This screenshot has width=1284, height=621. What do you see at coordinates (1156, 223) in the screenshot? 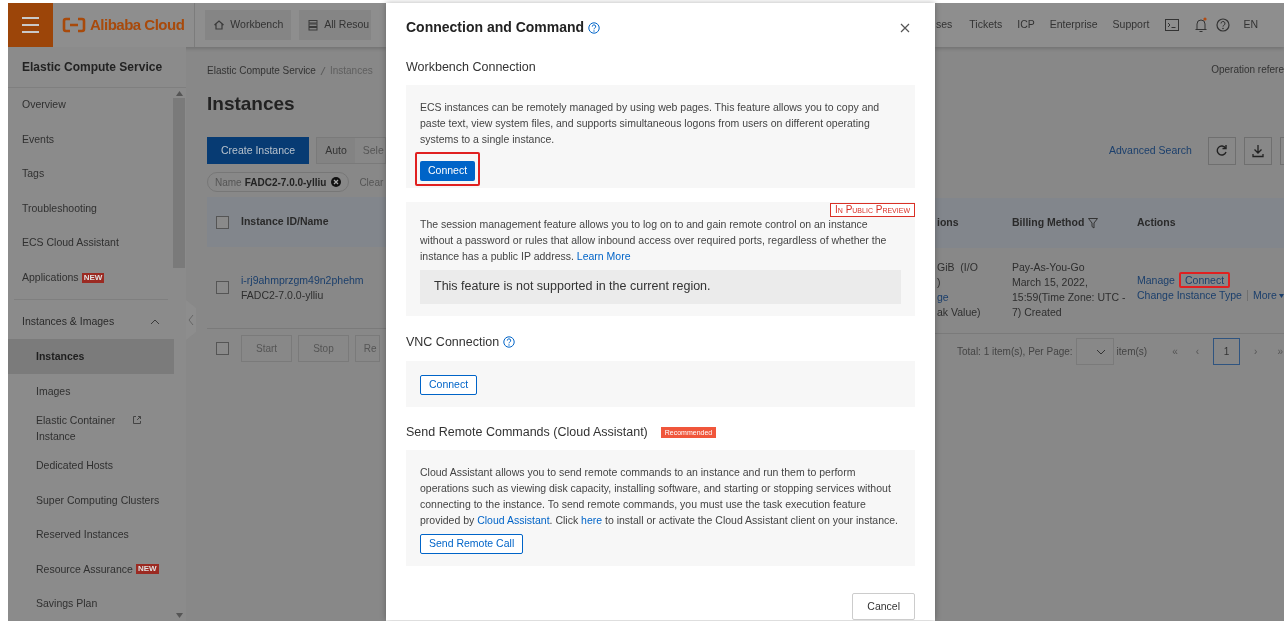
I see `column-header: Actions` at bounding box center [1156, 223].